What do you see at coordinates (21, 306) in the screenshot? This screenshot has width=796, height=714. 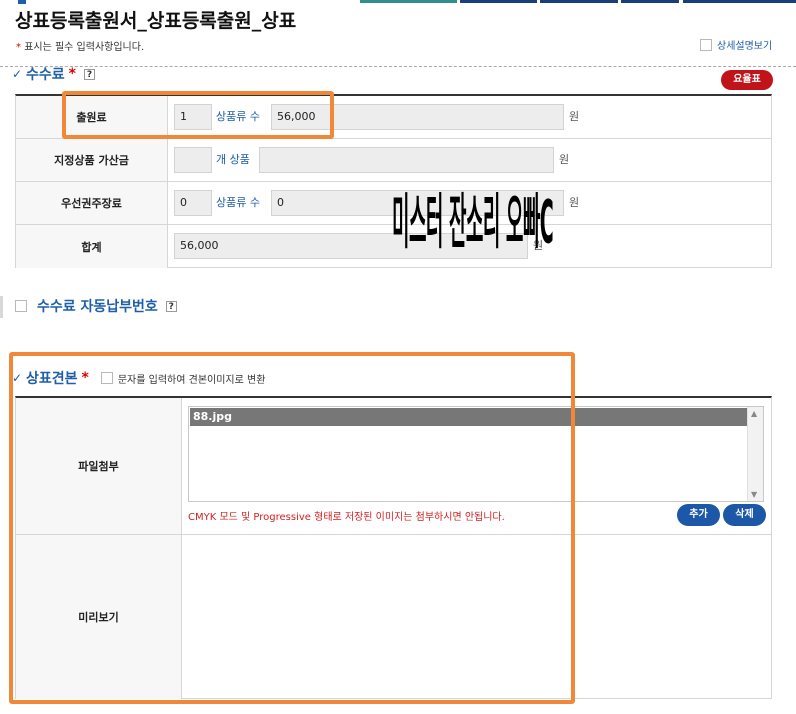 I see `auto-payment-checkbox` at bounding box center [21, 306].